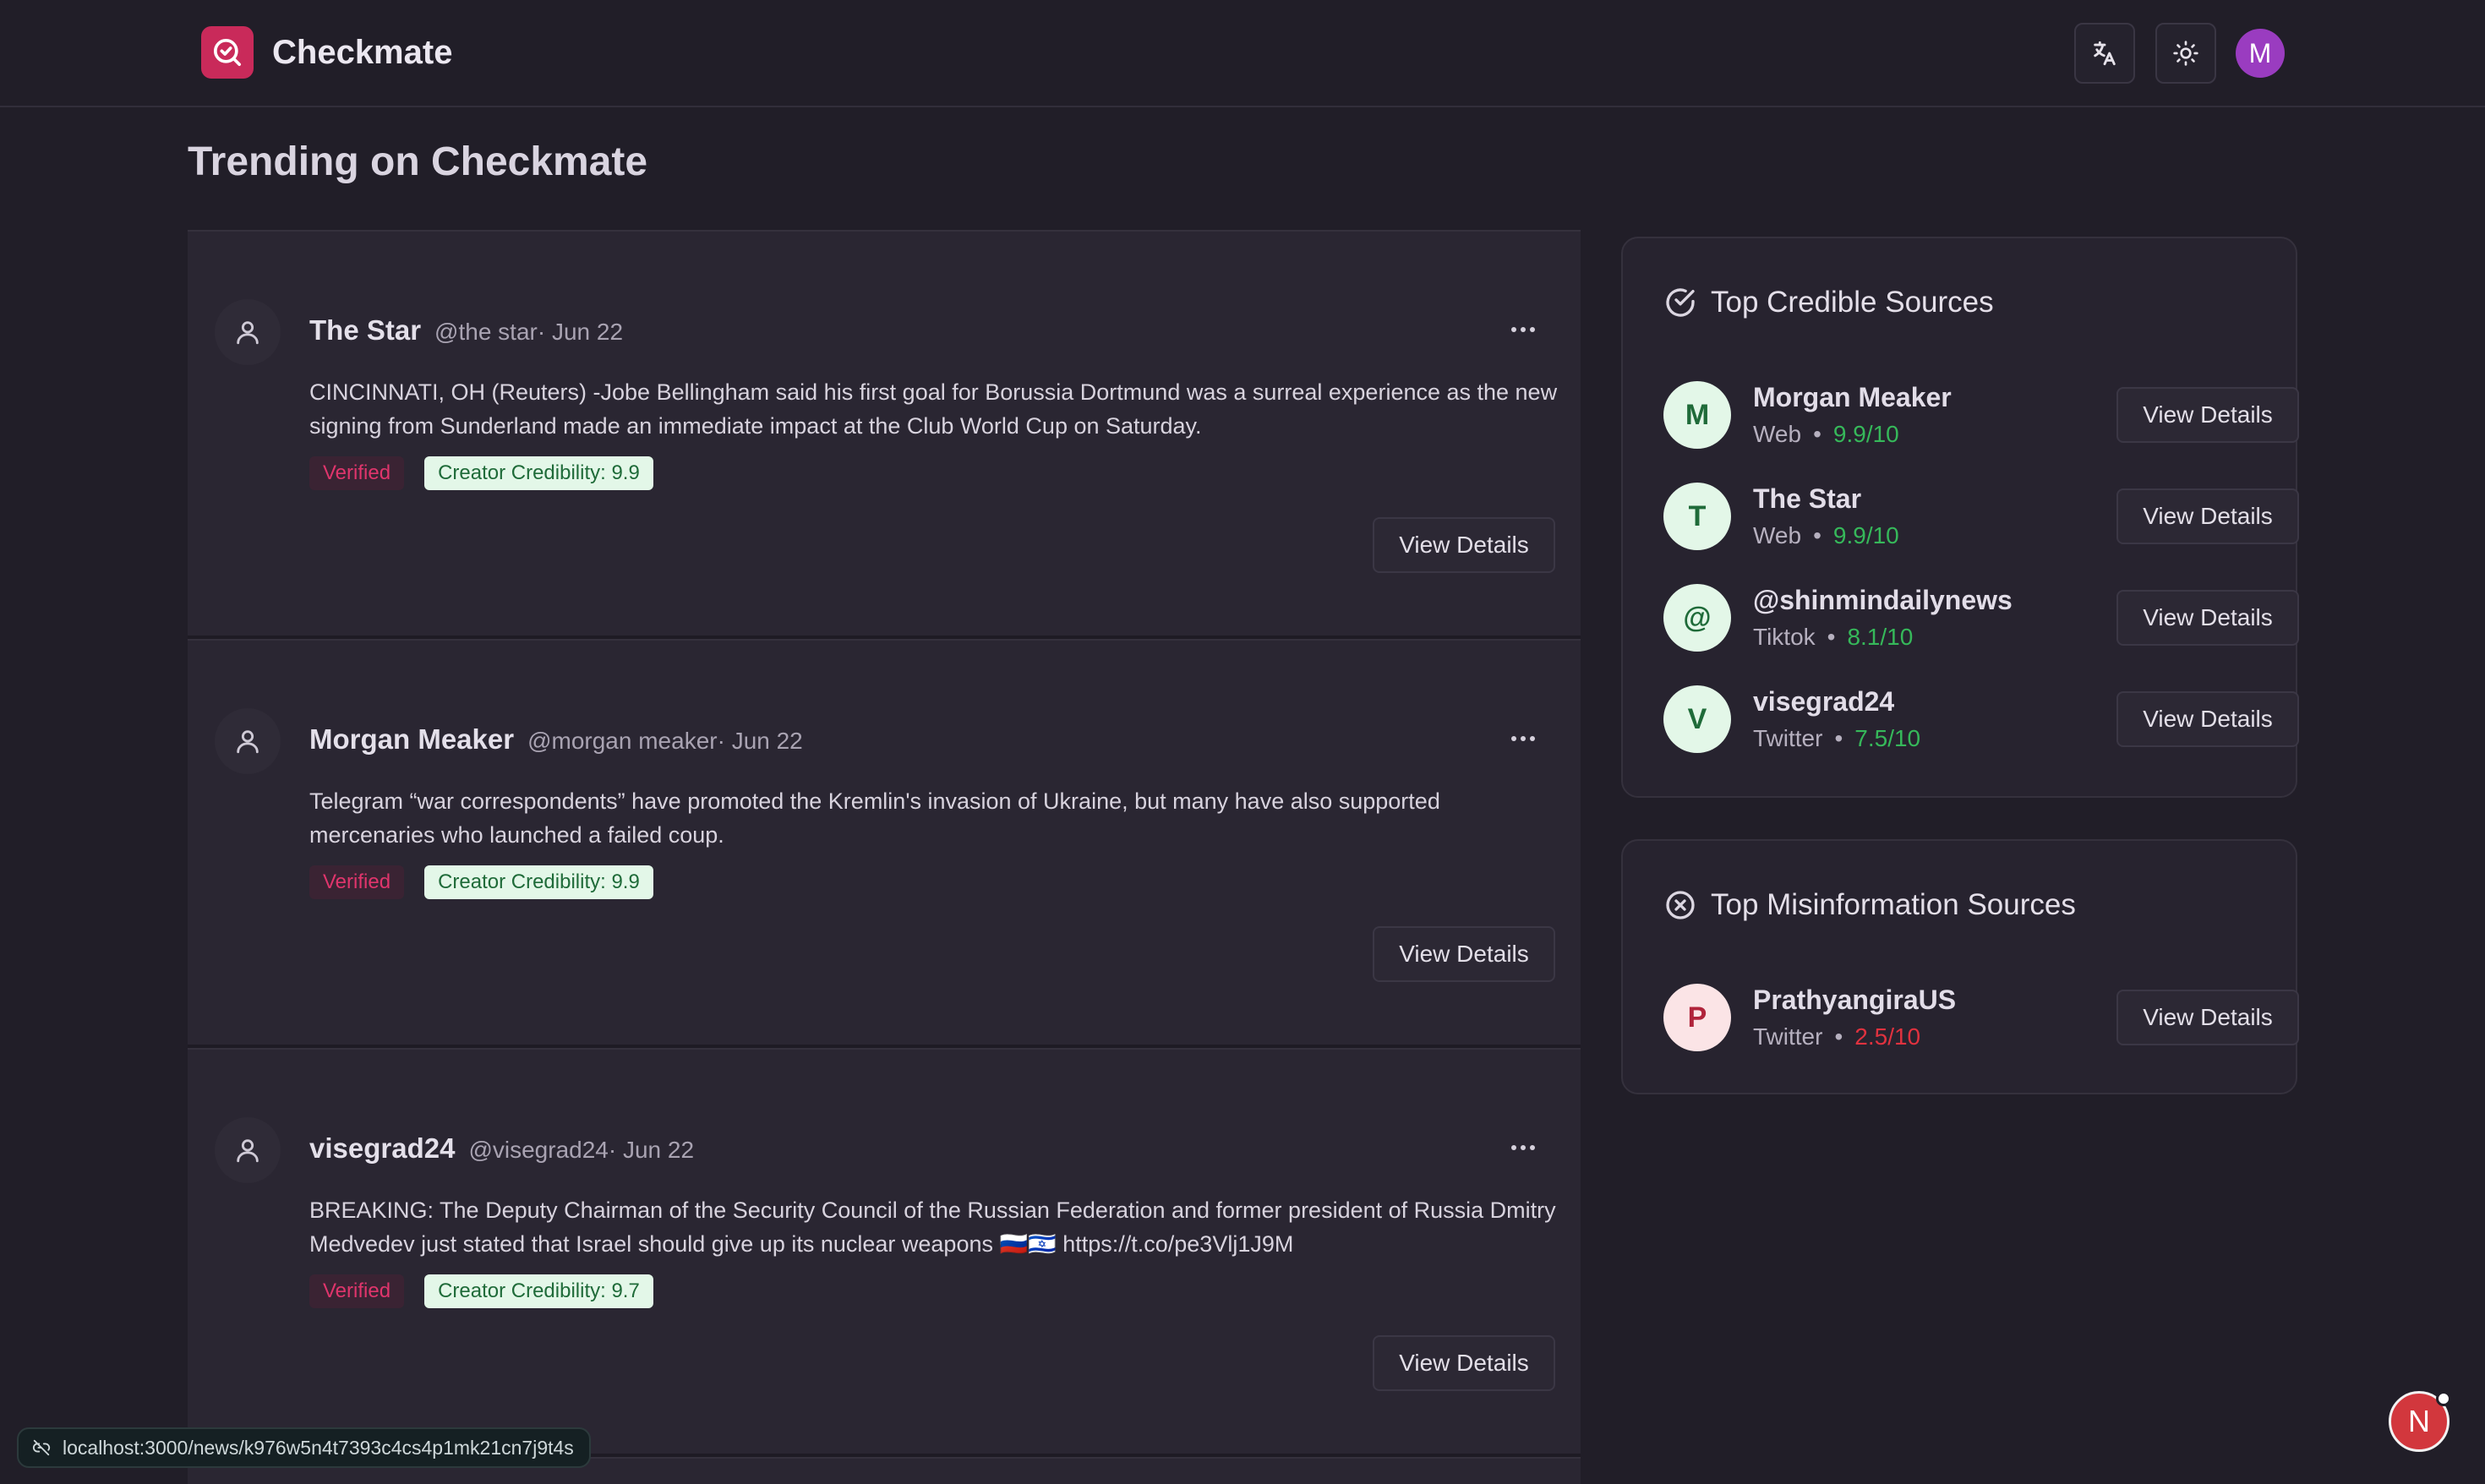 The height and width of the screenshot is (1484, 2485). I want to click on sun-icon, so click(2185, 54).